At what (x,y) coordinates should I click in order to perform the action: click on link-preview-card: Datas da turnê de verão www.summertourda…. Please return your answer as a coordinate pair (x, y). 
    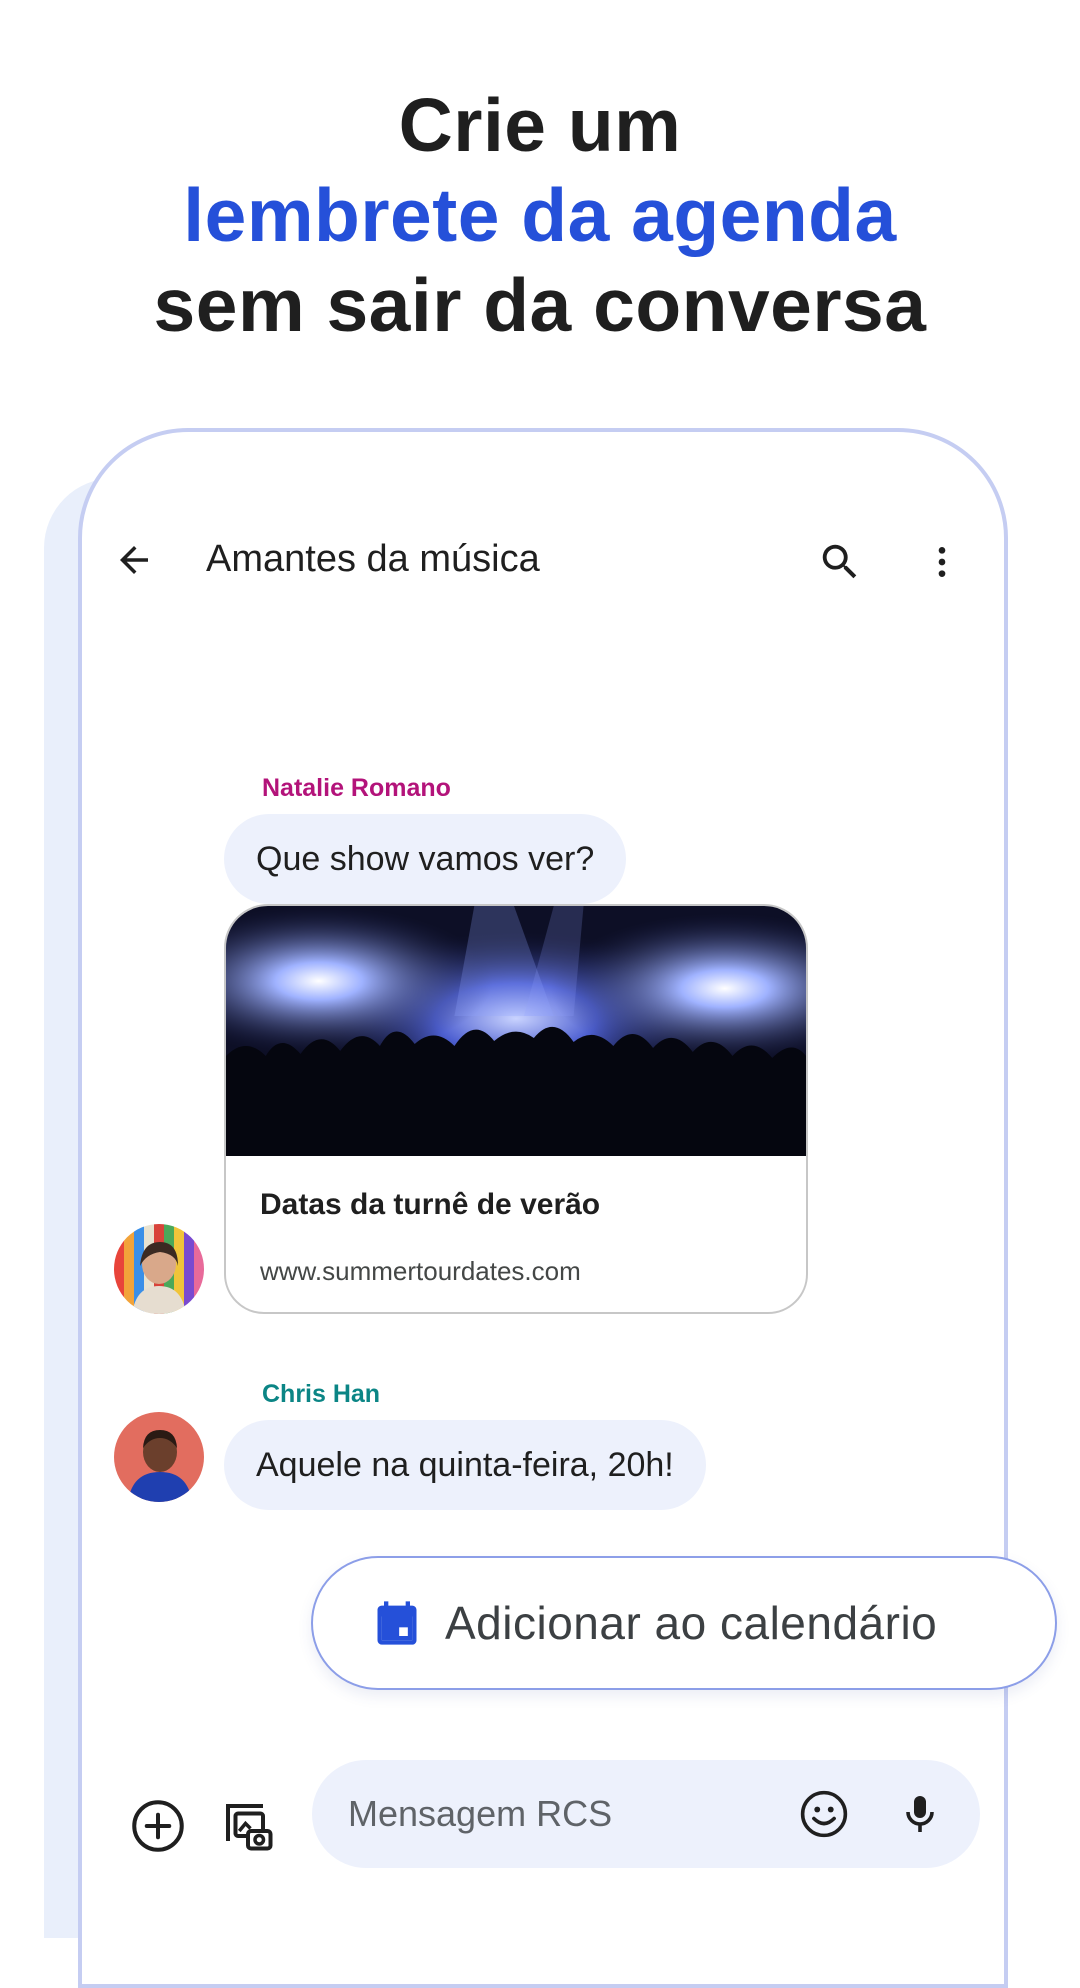
    Looking at the image, I should click on (516, 1109).